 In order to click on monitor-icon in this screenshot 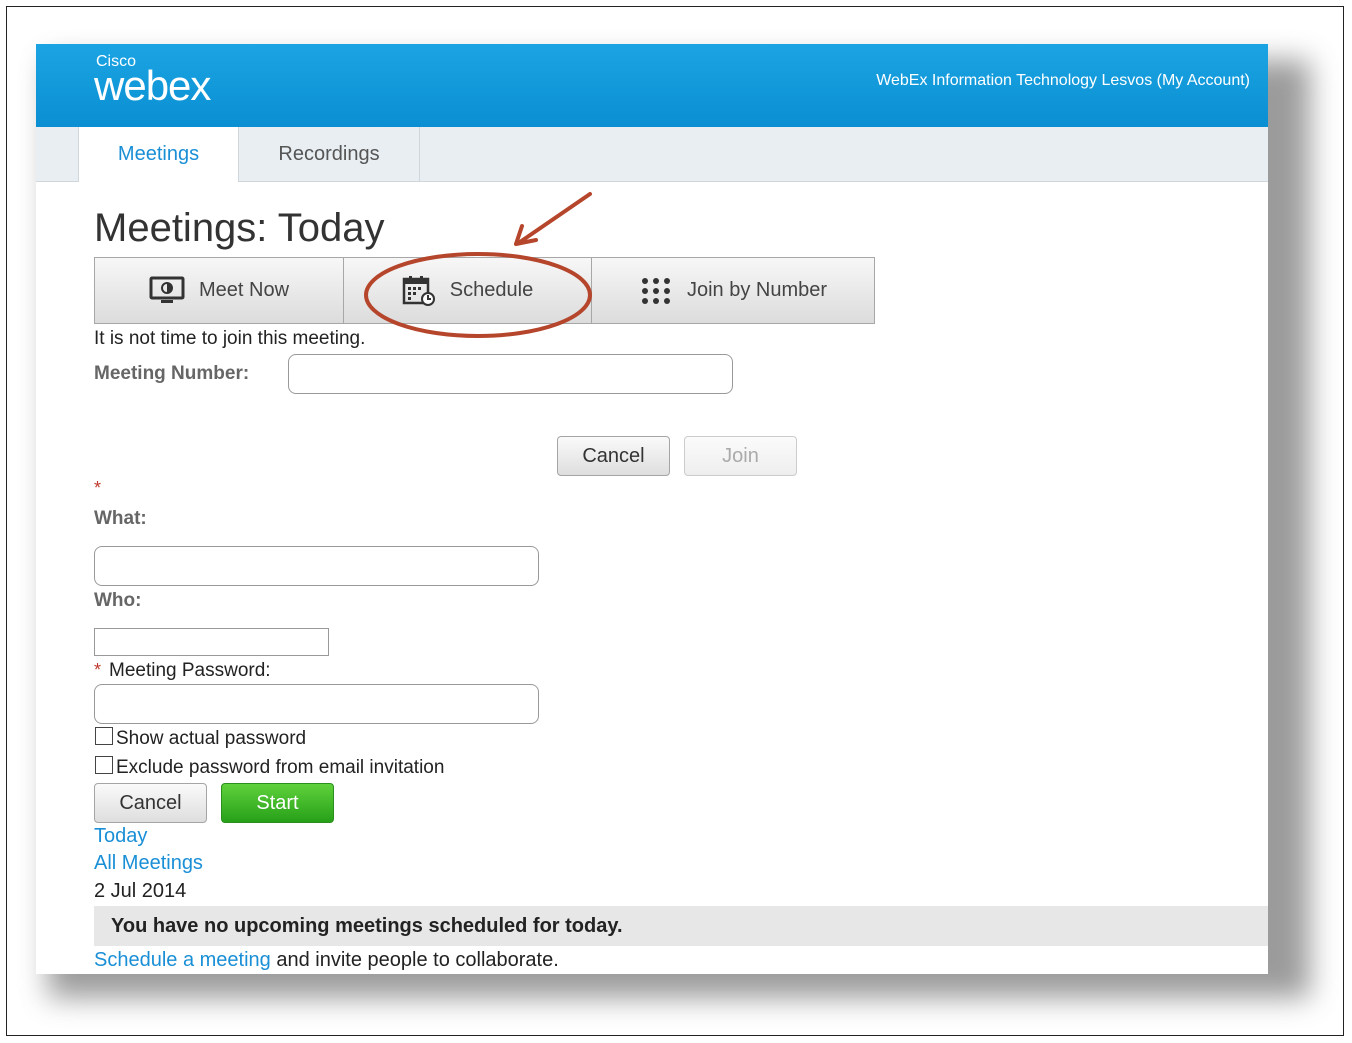, I will do `click(167, 289)`.